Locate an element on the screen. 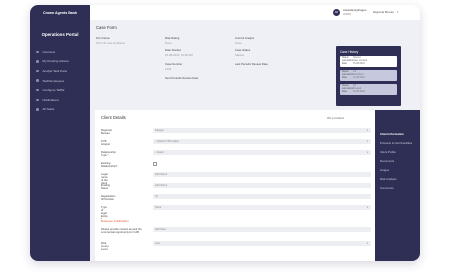 The width and height of the screenshot is (450, 273). case-history-title: Case History is located at coordinates (349, 51).